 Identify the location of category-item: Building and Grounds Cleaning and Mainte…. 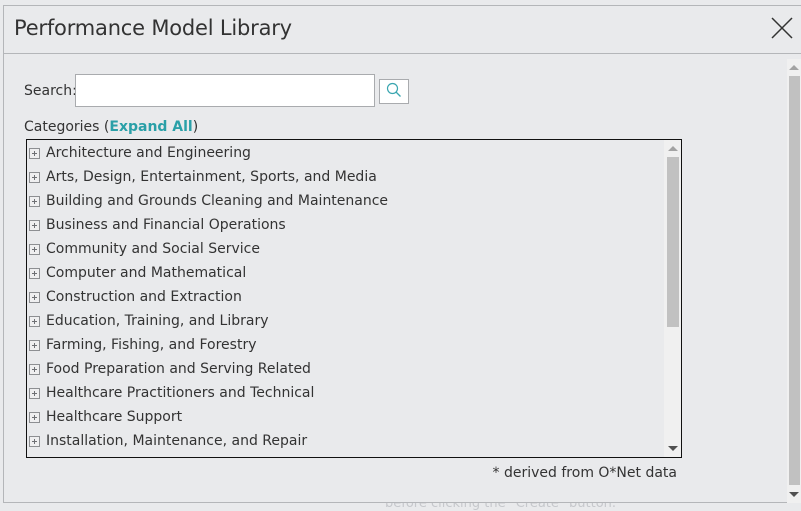
(345, 201).